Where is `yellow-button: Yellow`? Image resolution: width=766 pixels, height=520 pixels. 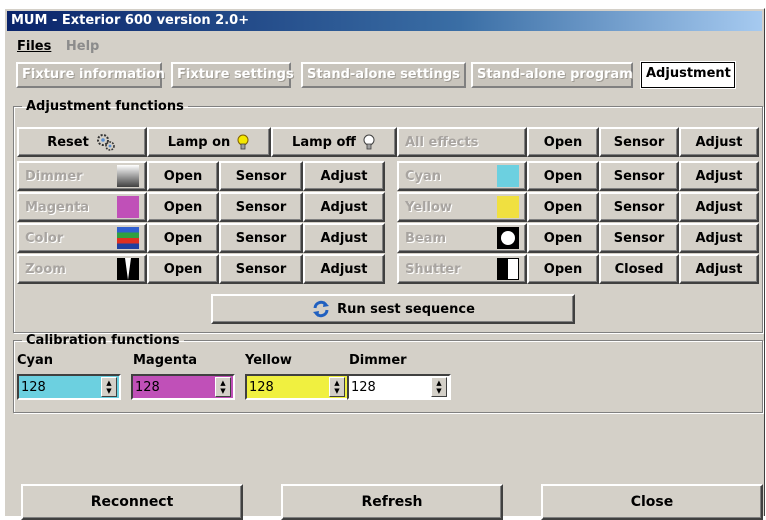
yellow-button: Yellow is located at coordinates (462, 207).